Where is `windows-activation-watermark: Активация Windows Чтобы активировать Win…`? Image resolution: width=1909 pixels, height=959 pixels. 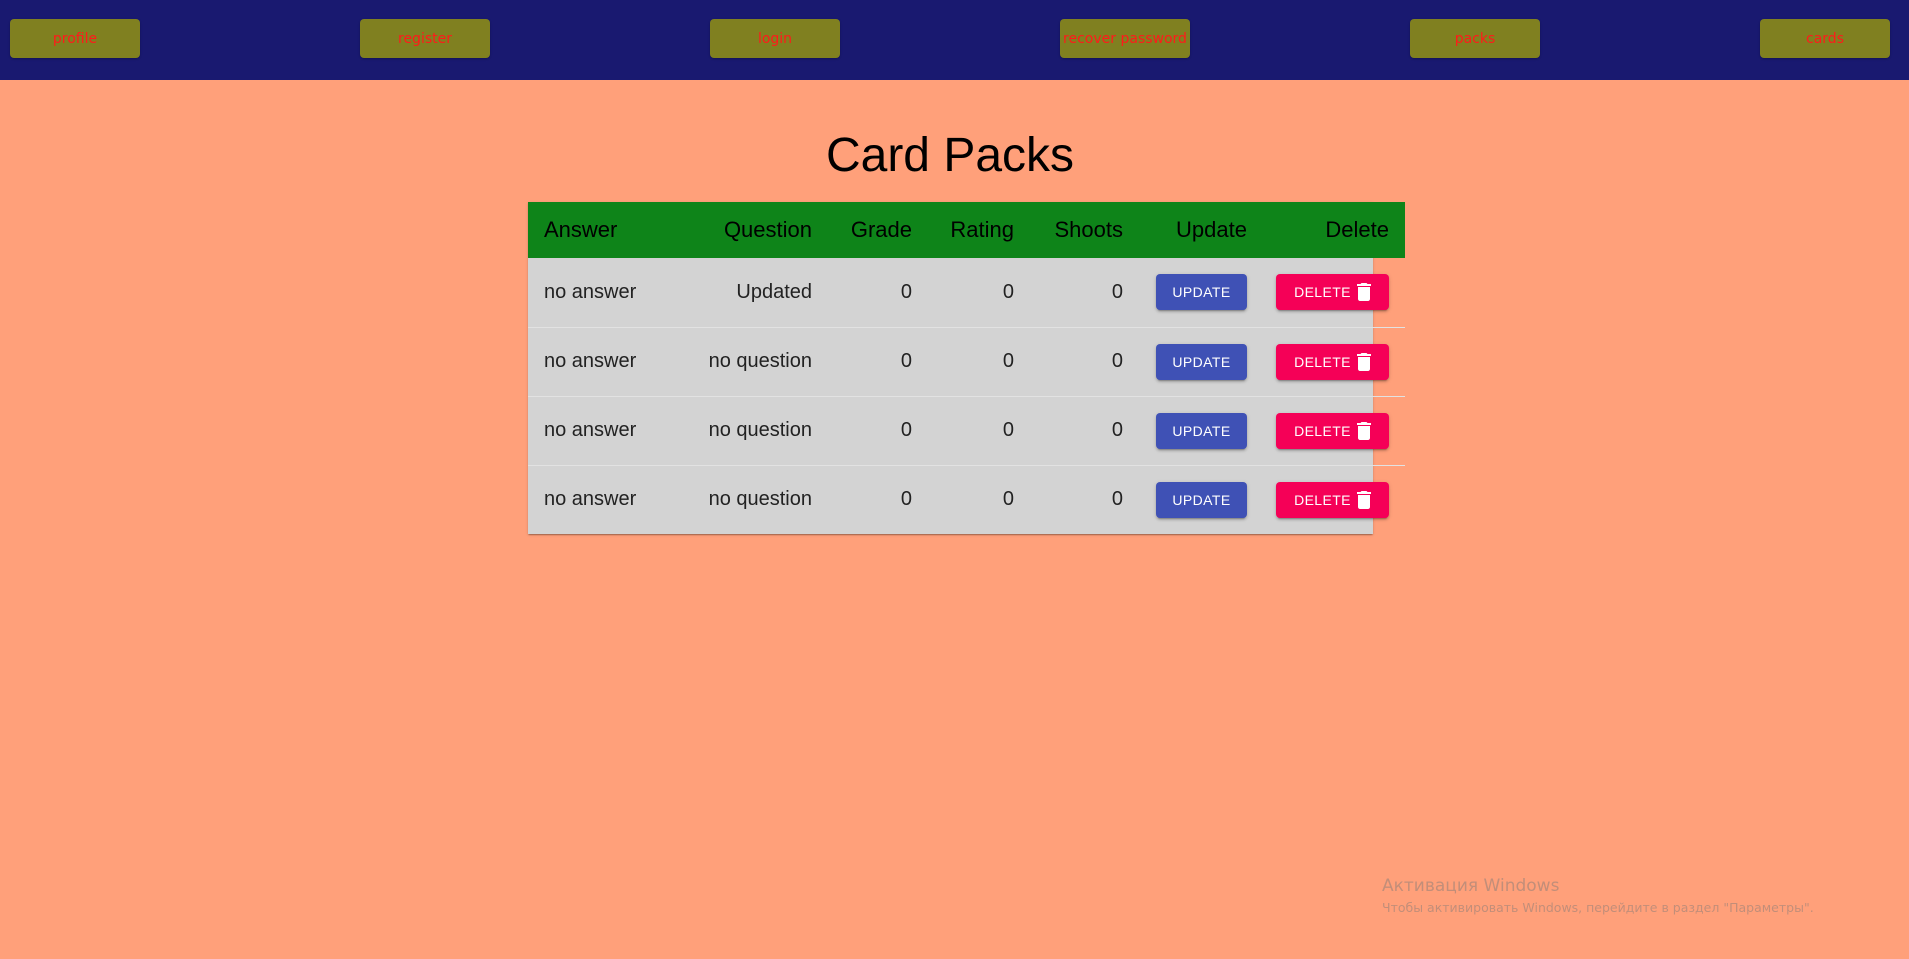
windows-activation-watermark: Активация Windows Чтобы активировать Win… is located at coordinates (1598, 895).